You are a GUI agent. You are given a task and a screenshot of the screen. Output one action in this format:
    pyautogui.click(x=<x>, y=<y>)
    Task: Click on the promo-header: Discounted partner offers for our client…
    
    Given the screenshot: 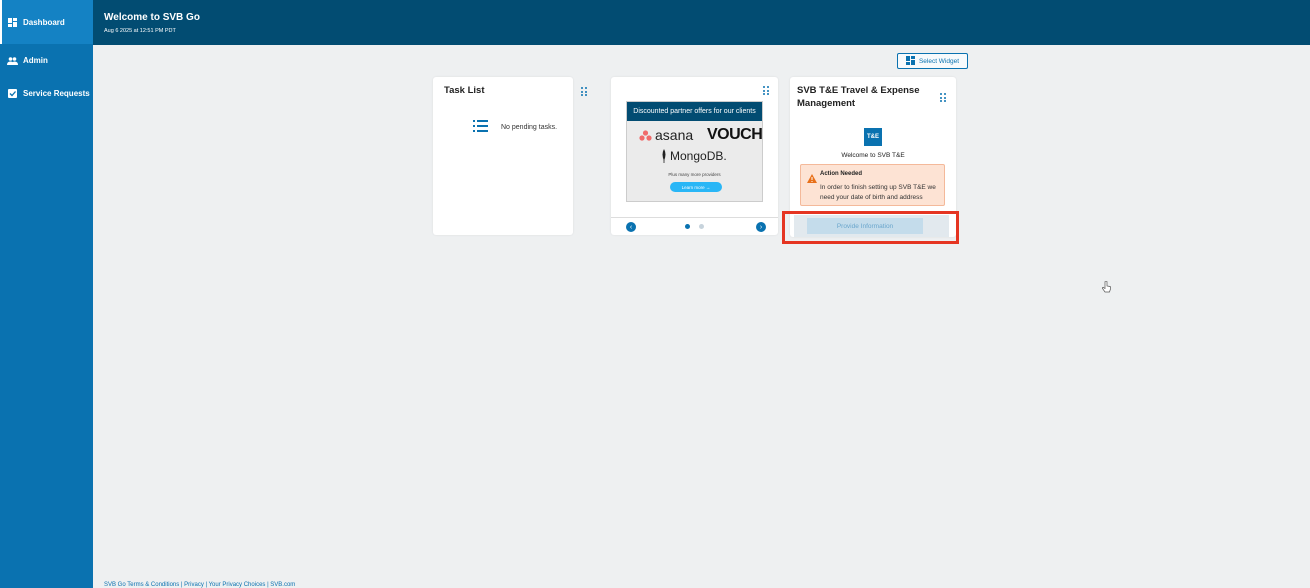 What is the action you would take?
    pyautogui.click(x=694, y=111)
    